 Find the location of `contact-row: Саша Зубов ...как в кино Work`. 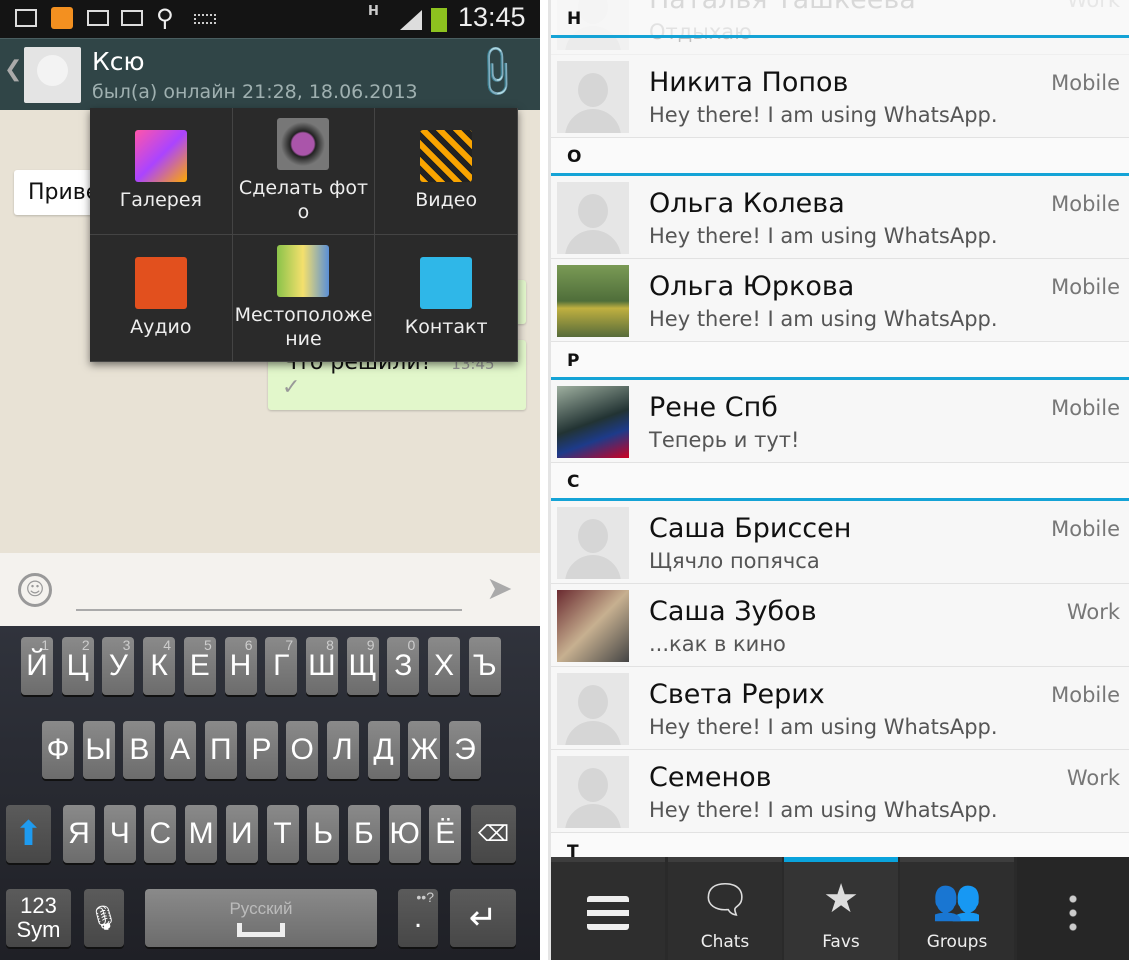

contact-row: Саша Зубов ...как в кино Work is located at coordinates (840, 625).